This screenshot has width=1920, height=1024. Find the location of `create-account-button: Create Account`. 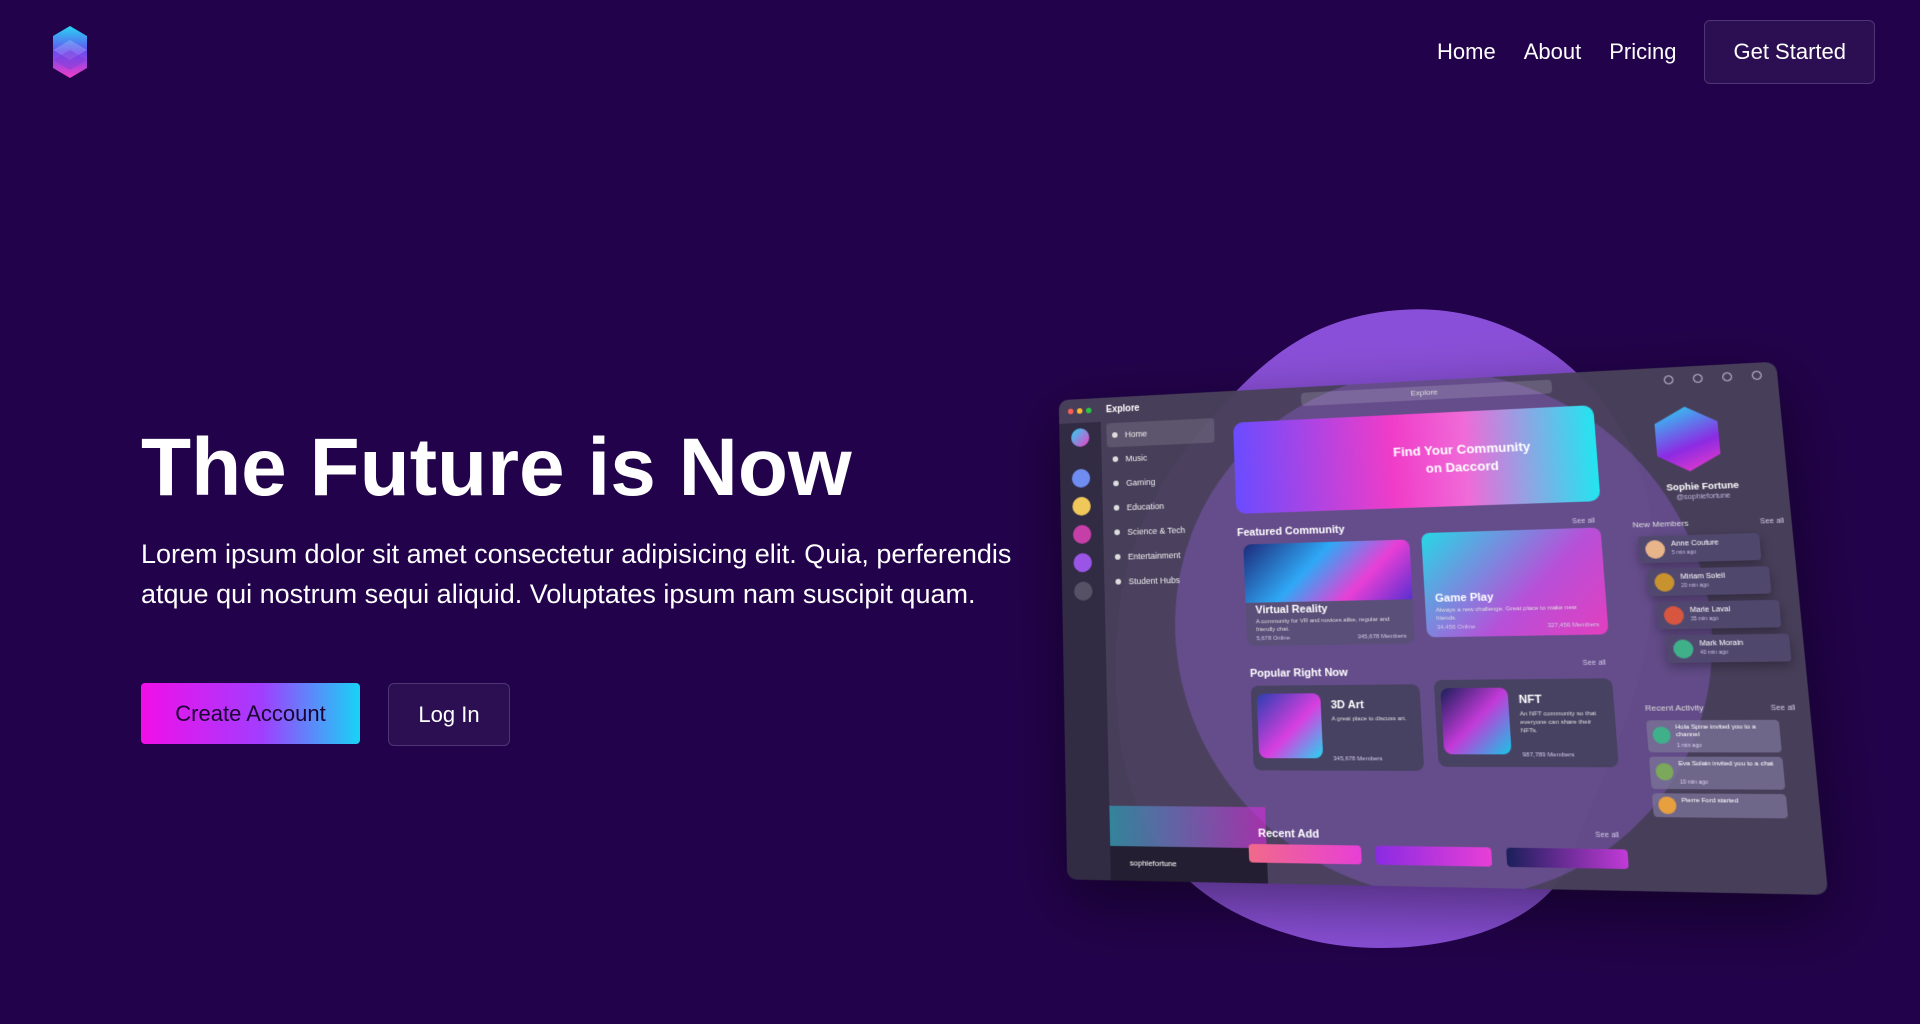

create-account-button: Create Account is located at coordinates (250, 713).